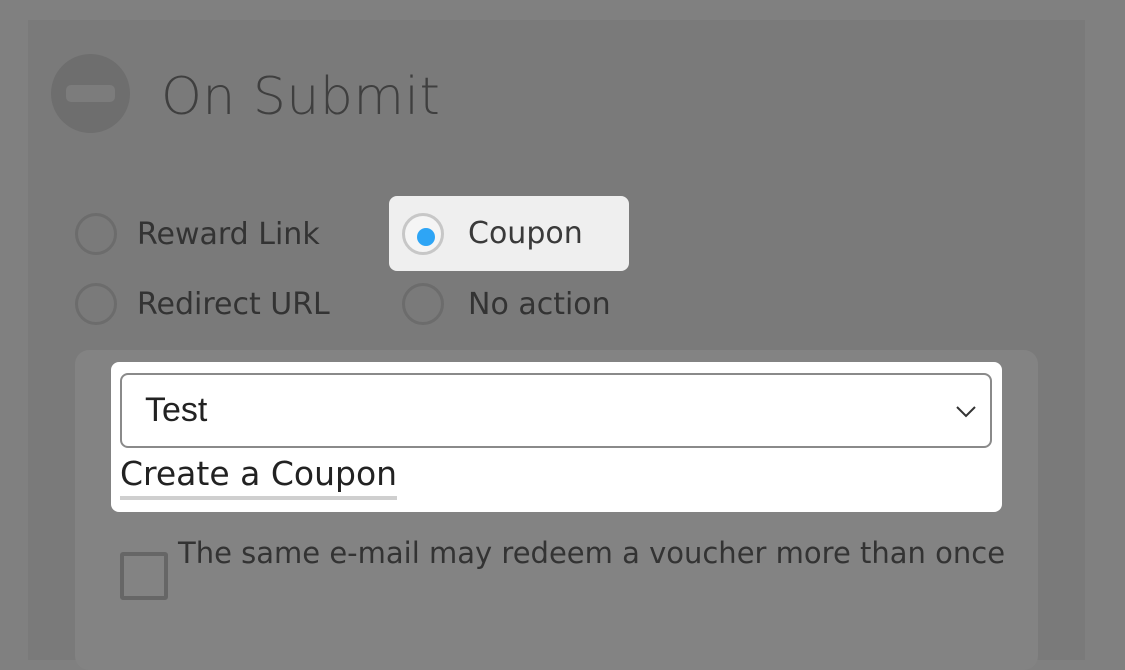 Image resolution: width=1125 pixels, height=670 pixels. I want to click on option-no-action: No action, so click(506, 304).